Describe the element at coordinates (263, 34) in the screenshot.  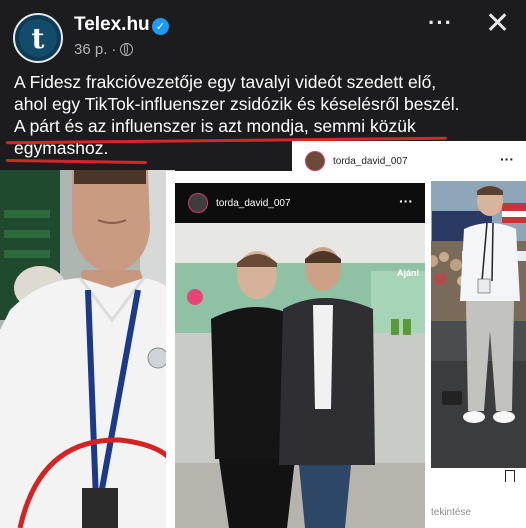
I see `post-header: t Telex.hu ✓ 36 p. · ··· ✕` at that location.